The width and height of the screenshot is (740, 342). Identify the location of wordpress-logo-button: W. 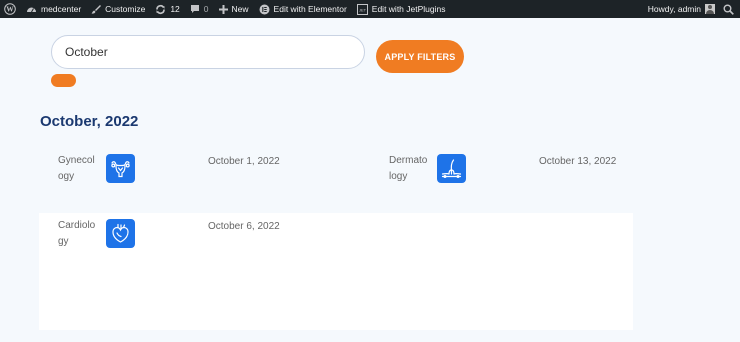
(10, 9).